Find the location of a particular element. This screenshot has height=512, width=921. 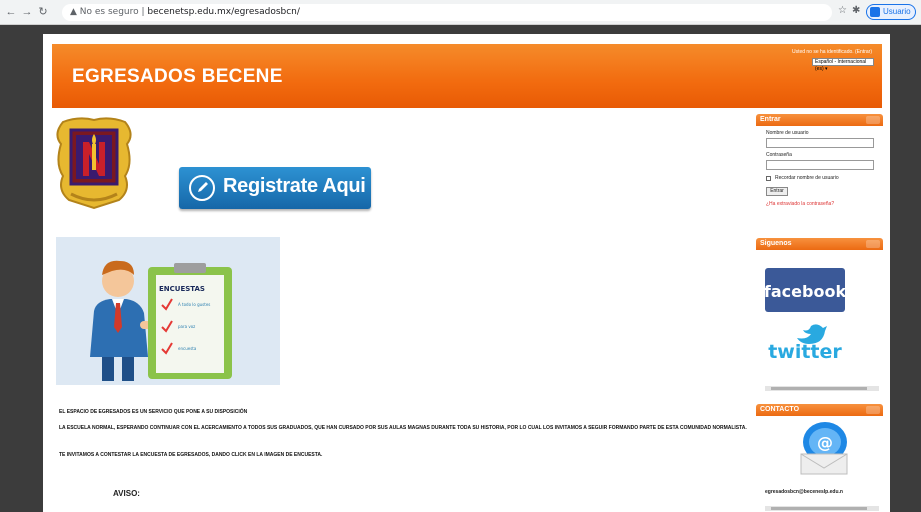

language-select: Español - Internacional (es) ▾ is located at coordinates (843, 65).